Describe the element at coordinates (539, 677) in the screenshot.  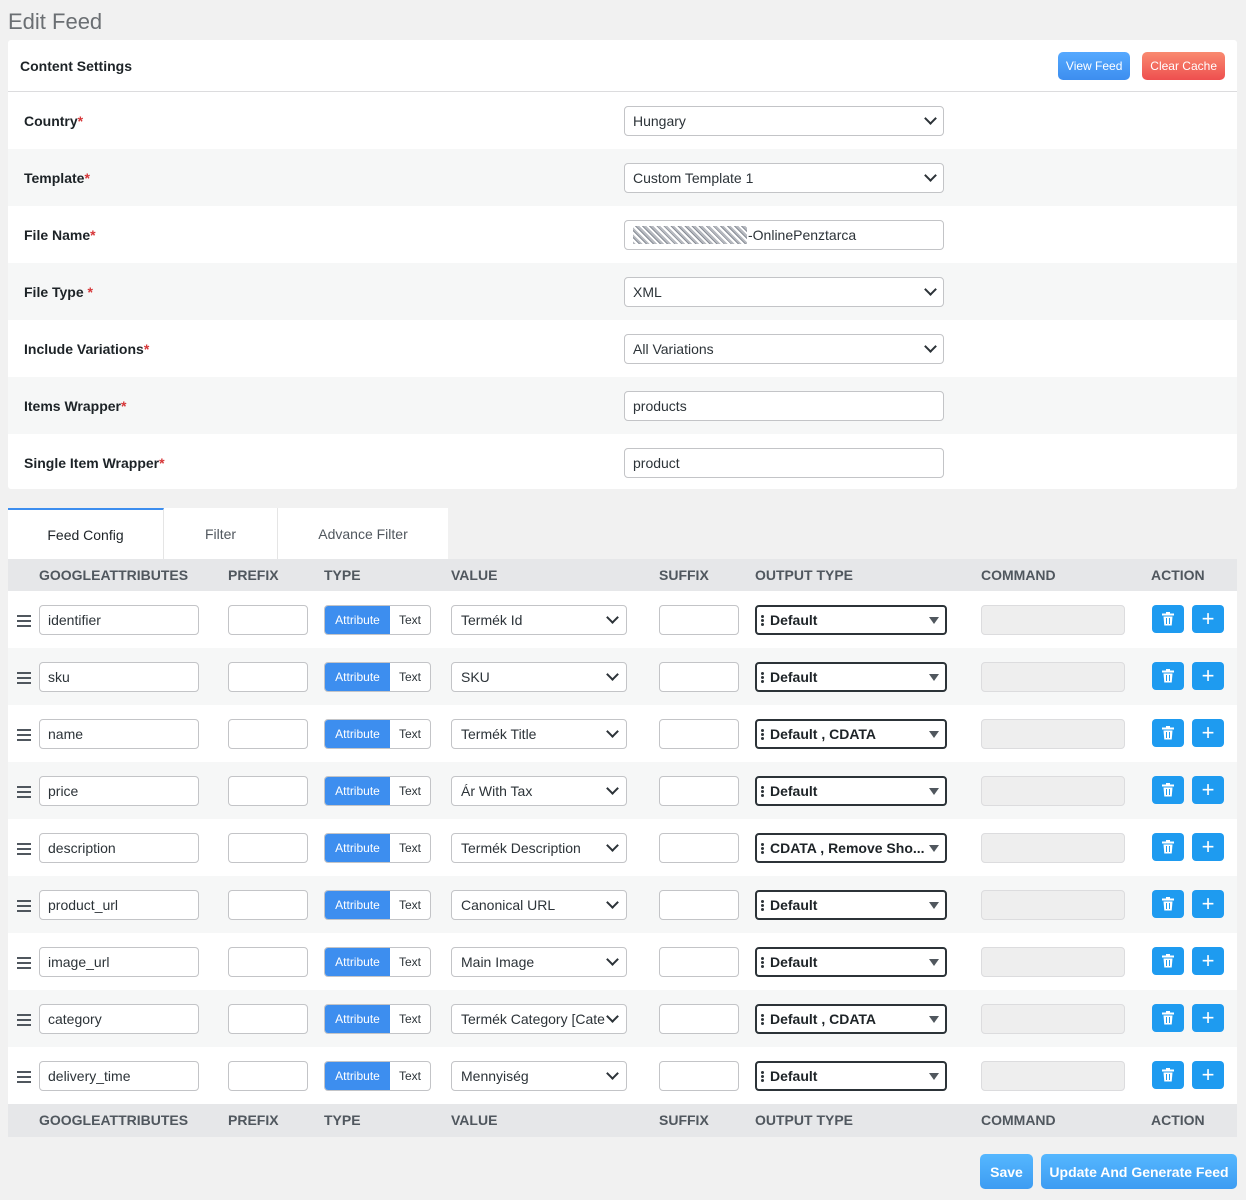
I see `value-select: SKU` at that location.